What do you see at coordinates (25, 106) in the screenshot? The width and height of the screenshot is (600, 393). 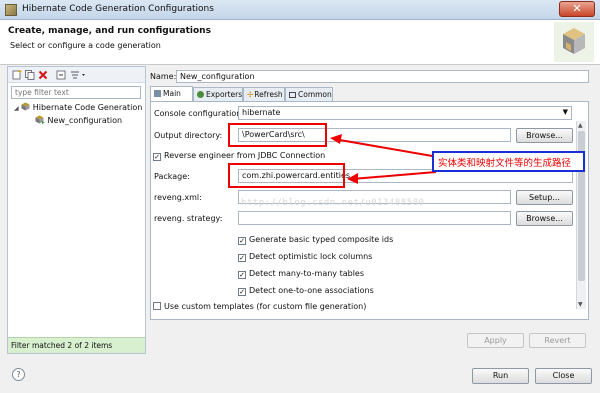 I see `hibernate-type-icon` at bounding box center [25, 106].